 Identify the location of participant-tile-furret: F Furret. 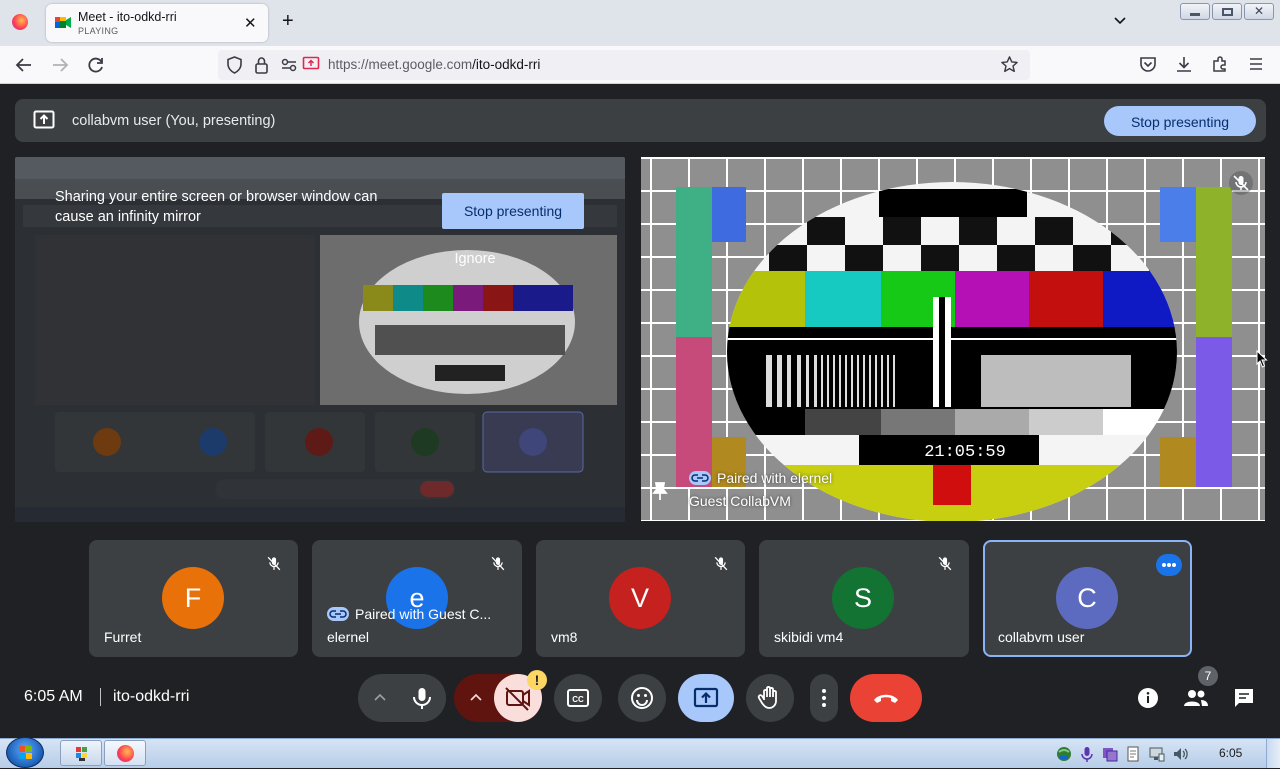
(193, 598).